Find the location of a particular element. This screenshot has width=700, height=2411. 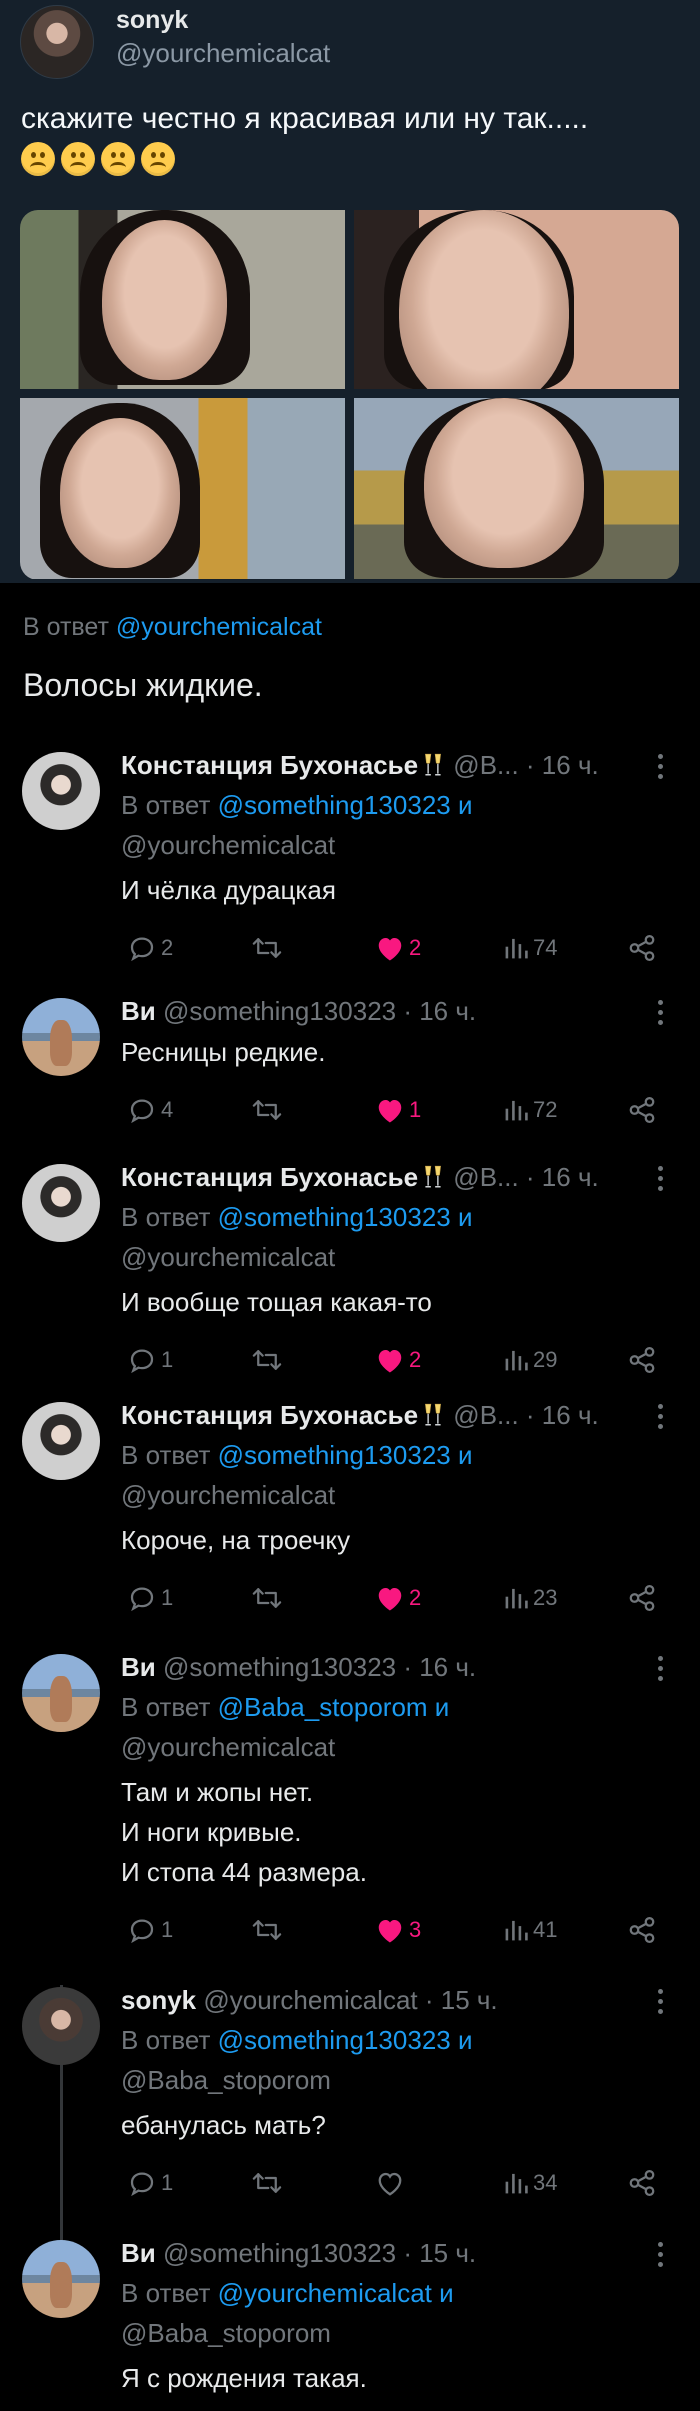

action-bar: 4 1 72 is located at coordinates (393, 1110).